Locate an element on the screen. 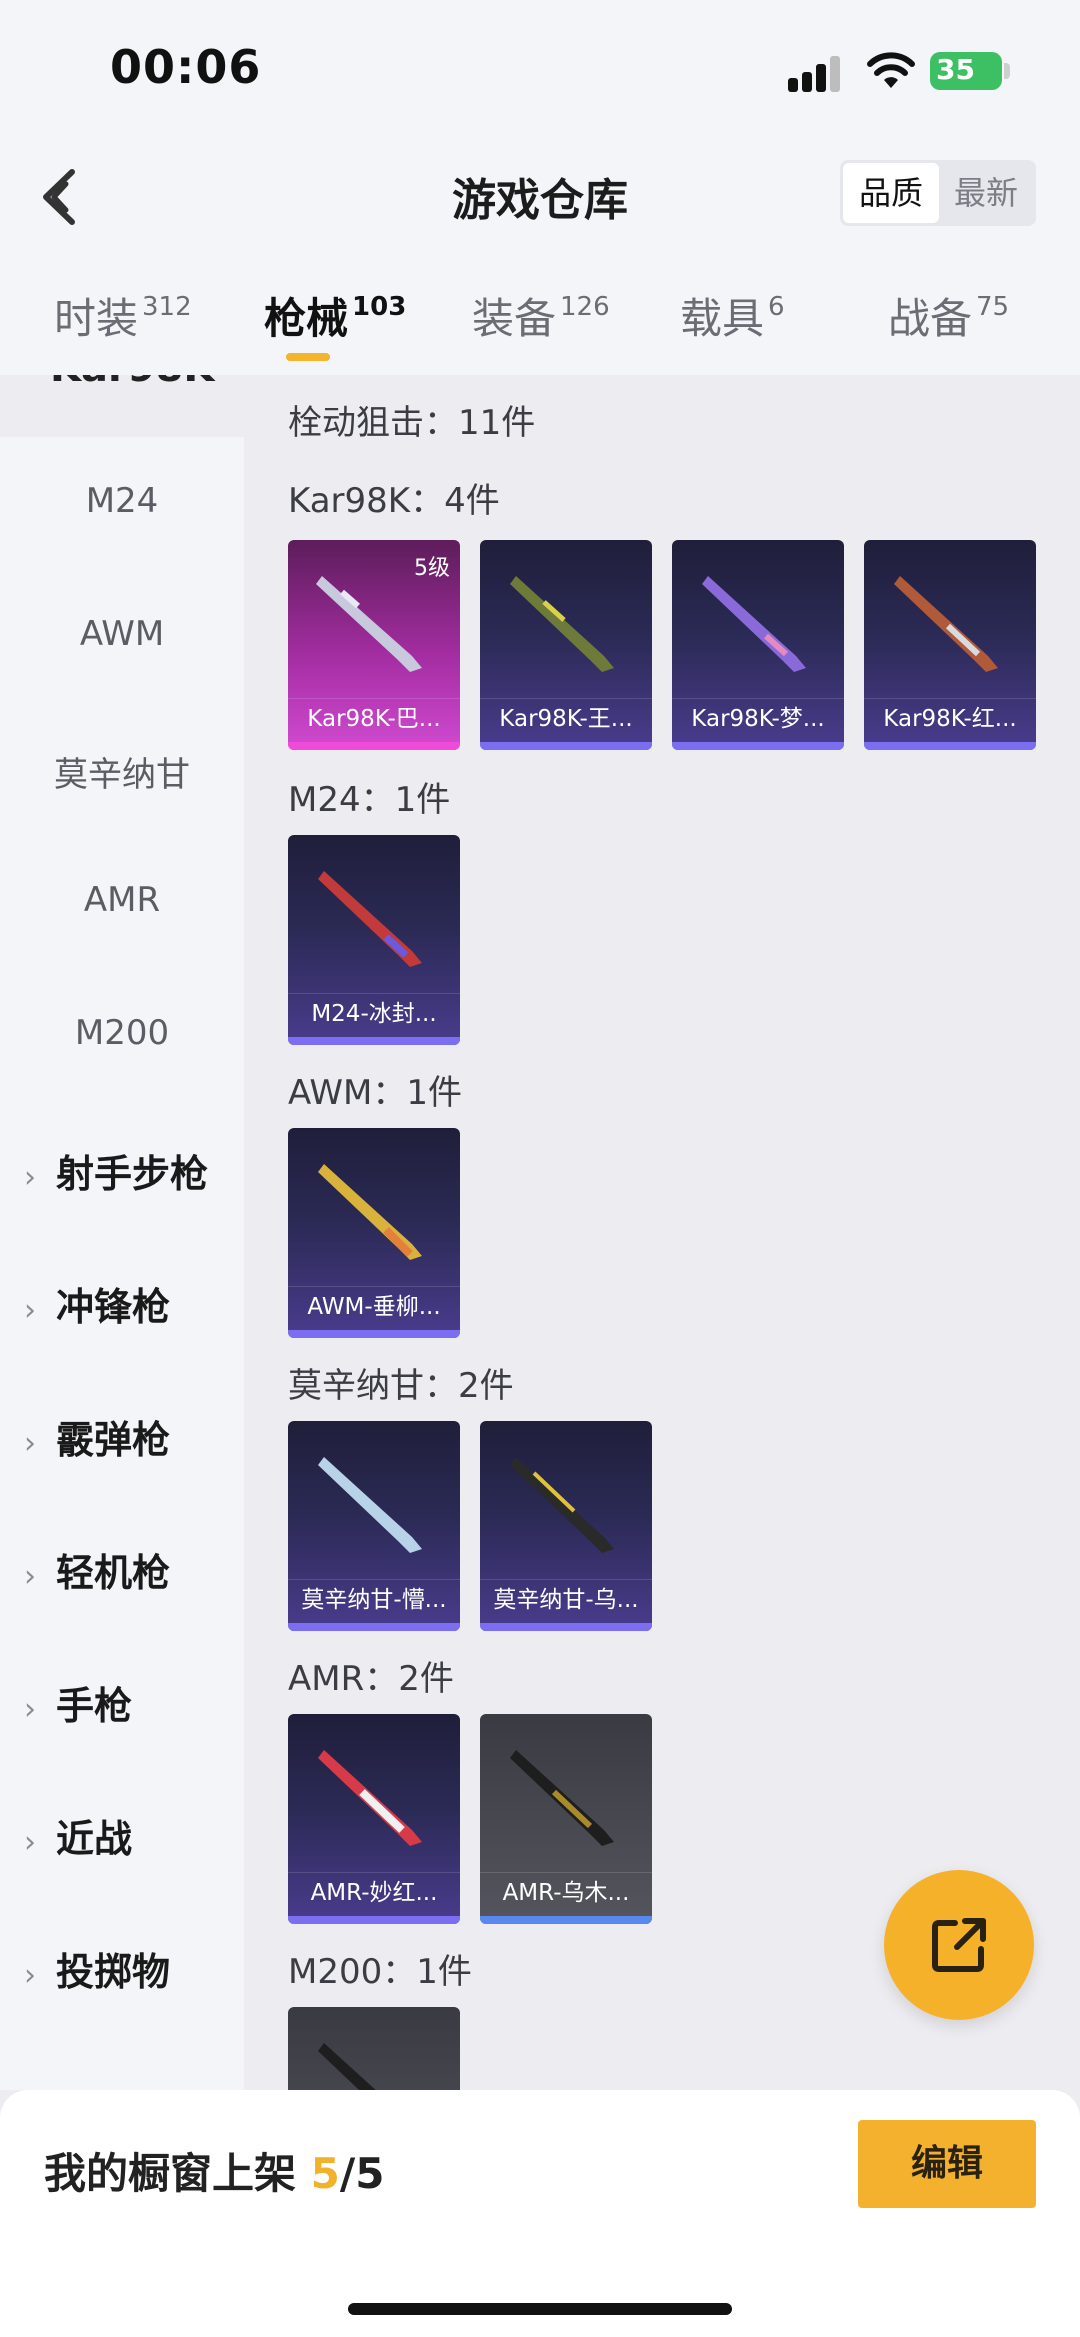  sort-latest-button: 最新 is located at coordinates (986, 193).